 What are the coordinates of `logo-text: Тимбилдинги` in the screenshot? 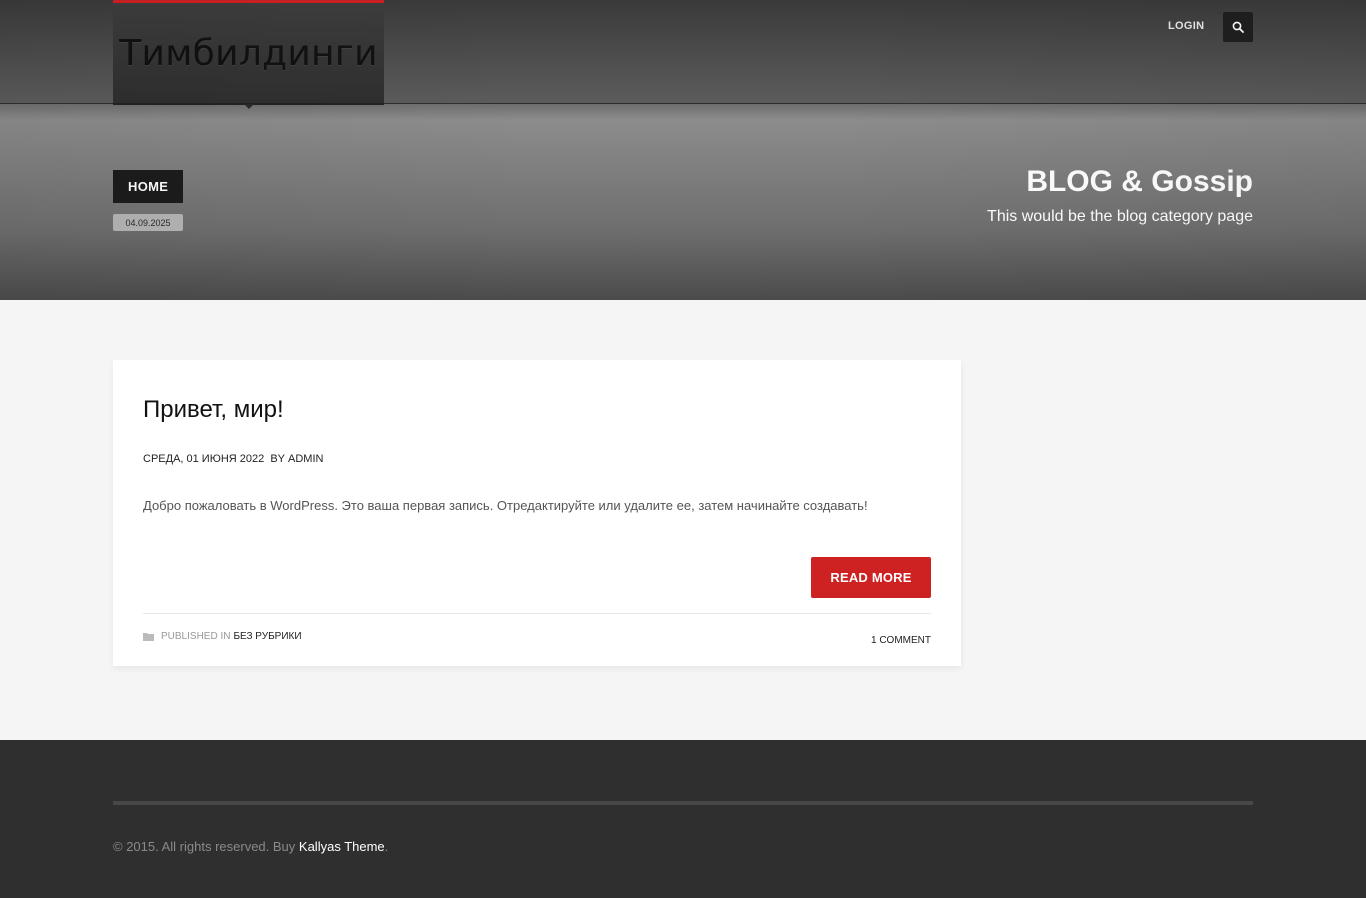 It's located at (248, 53).